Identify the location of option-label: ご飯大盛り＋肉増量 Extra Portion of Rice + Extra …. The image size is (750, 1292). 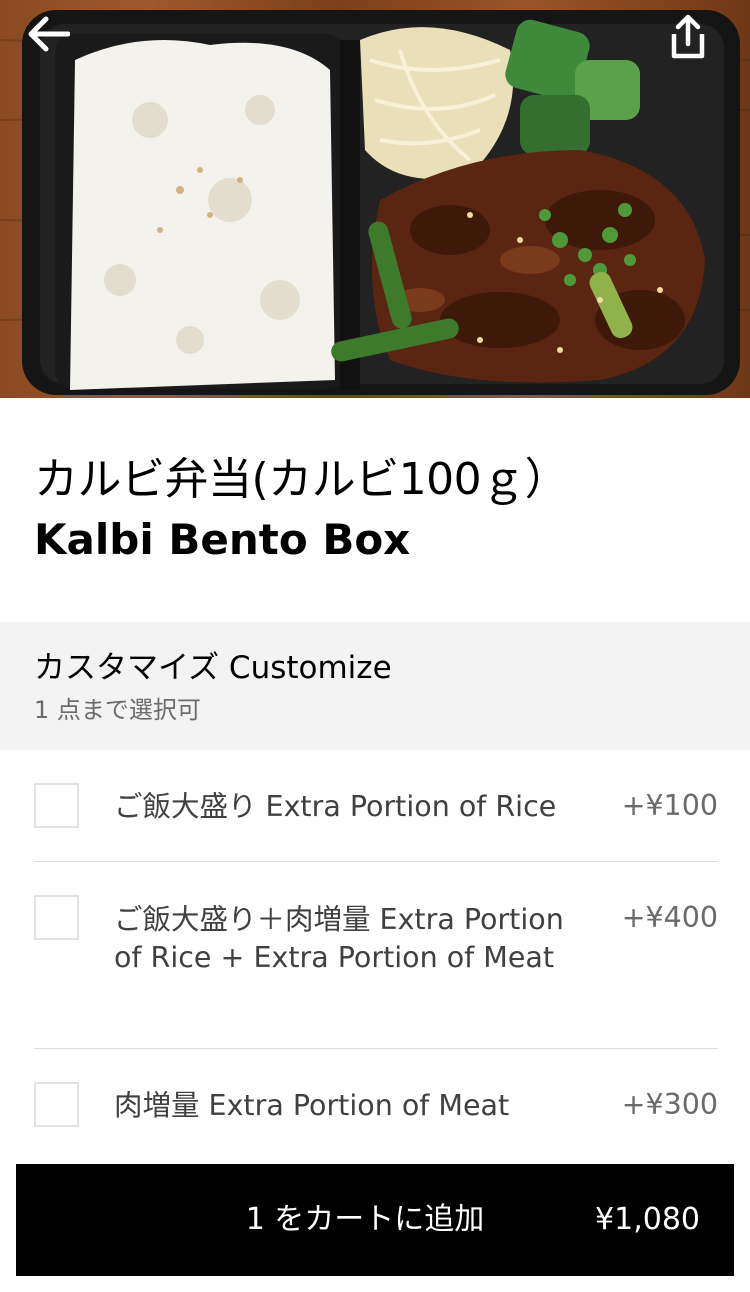
(339, 938).